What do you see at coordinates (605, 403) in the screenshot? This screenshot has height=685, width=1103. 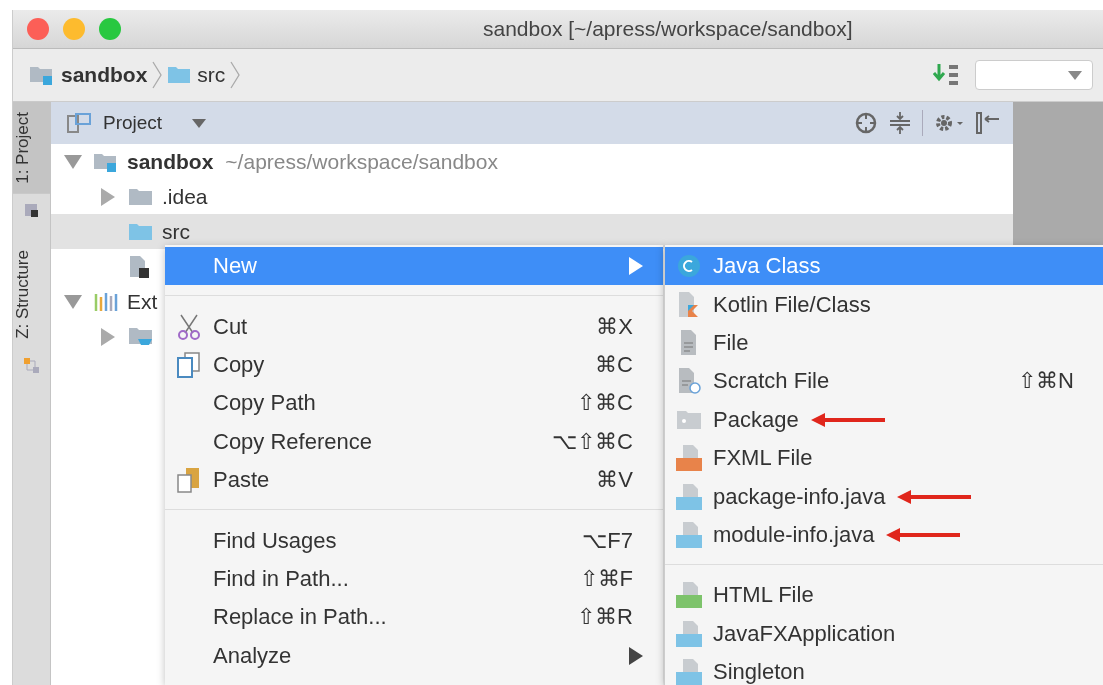 I see `shortcut-label: ⇧⌘C` at bounding box center [605, 403].